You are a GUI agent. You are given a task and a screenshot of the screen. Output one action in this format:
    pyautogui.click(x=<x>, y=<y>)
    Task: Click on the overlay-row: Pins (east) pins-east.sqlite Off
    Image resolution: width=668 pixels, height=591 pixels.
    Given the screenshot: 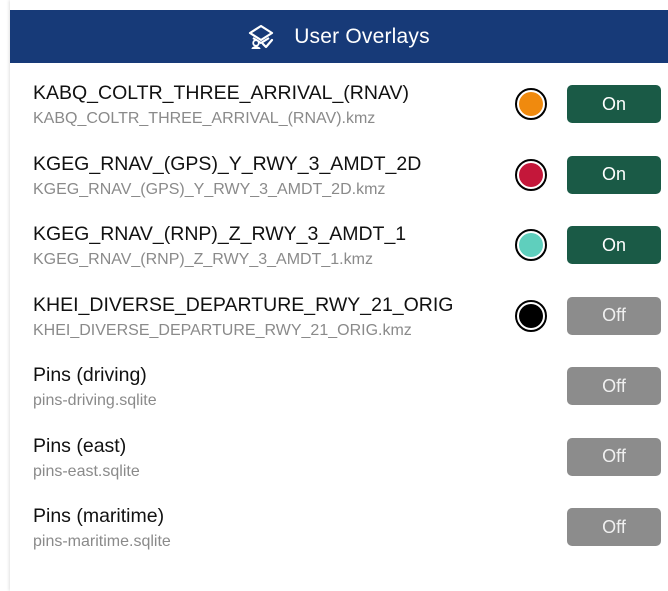 What is the action you would take?
    pyautogui.click(x=339, y=458)
    